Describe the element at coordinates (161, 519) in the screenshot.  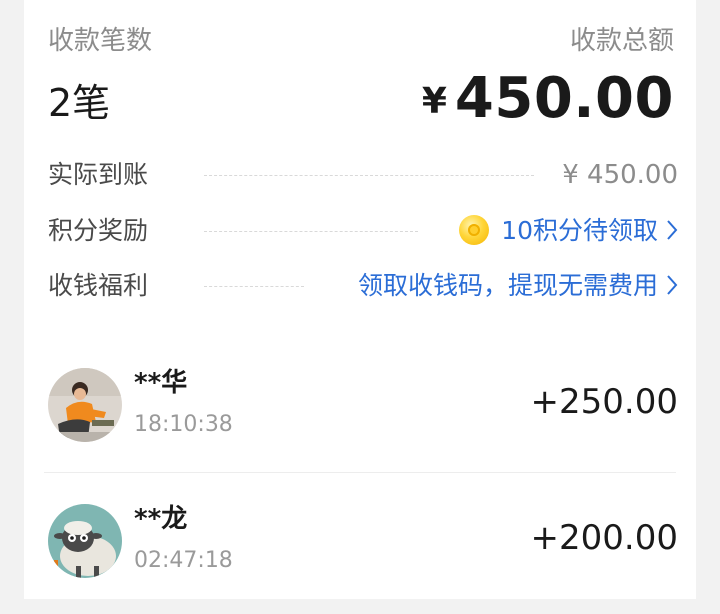
I see `transaction-name: **龙` at that location.